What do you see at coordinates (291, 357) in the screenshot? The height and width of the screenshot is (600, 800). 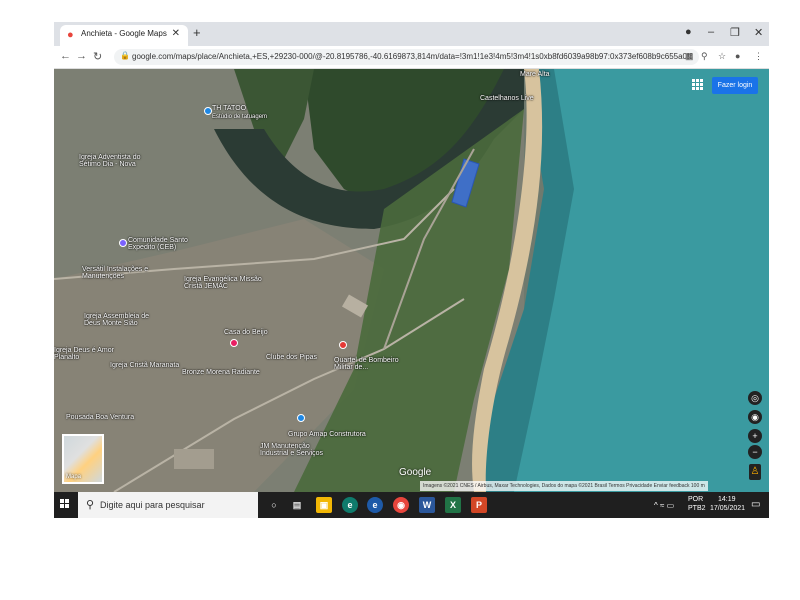 I see `map-label: Clube dos Pipas` at bounding box center [291, 357].